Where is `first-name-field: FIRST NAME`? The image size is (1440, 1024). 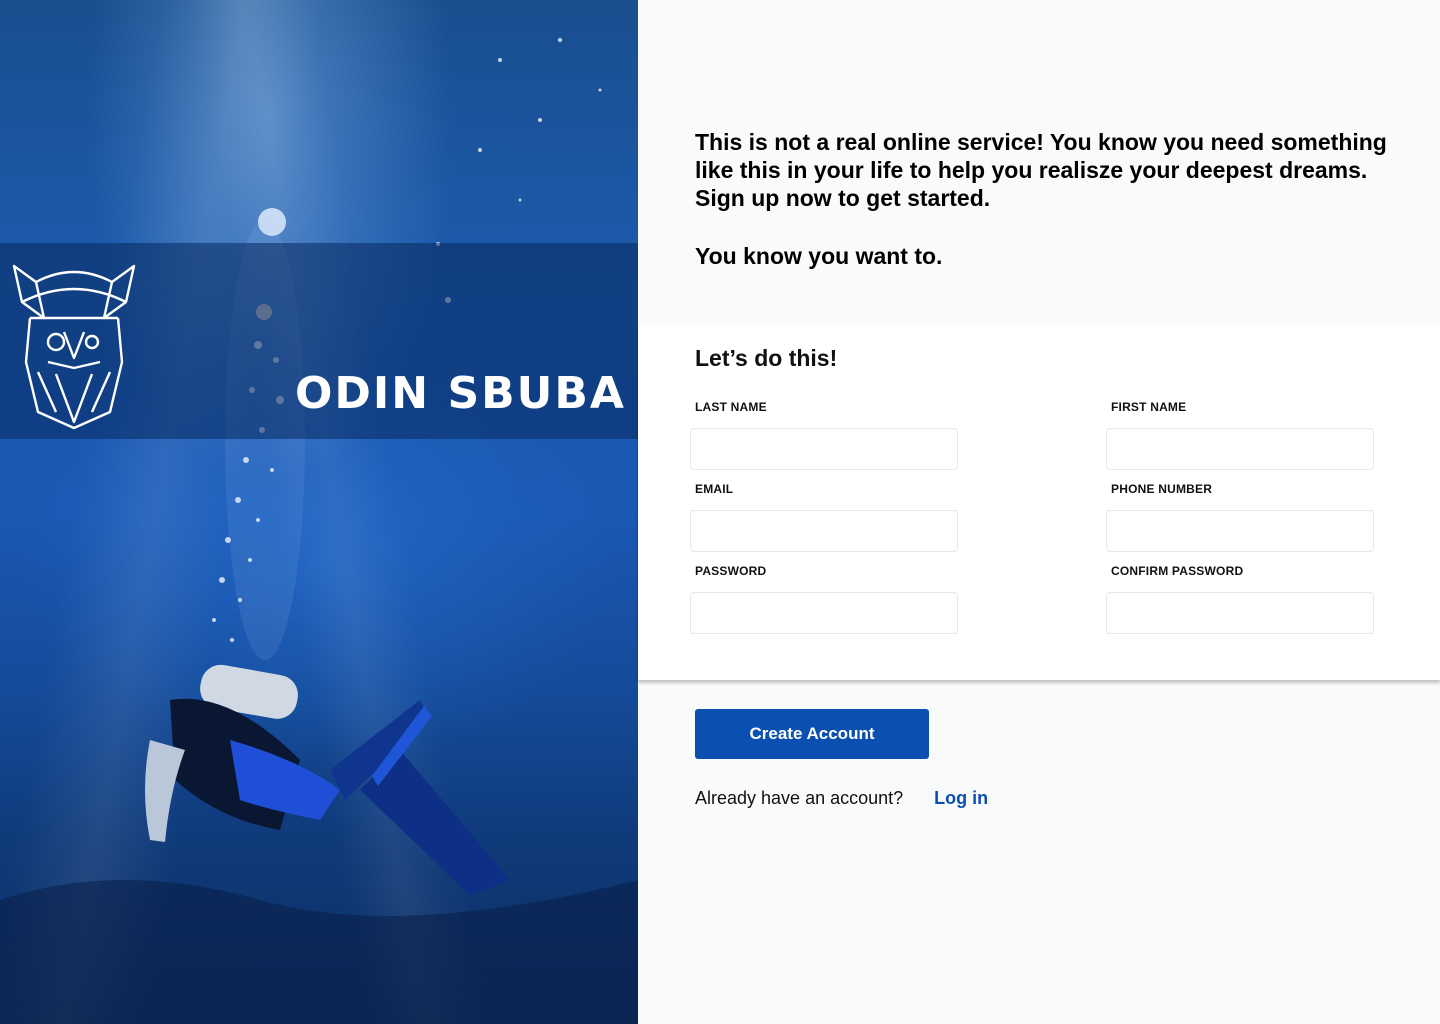 first-name-field: FIRST NAME is located at coordinates (1240, 435).